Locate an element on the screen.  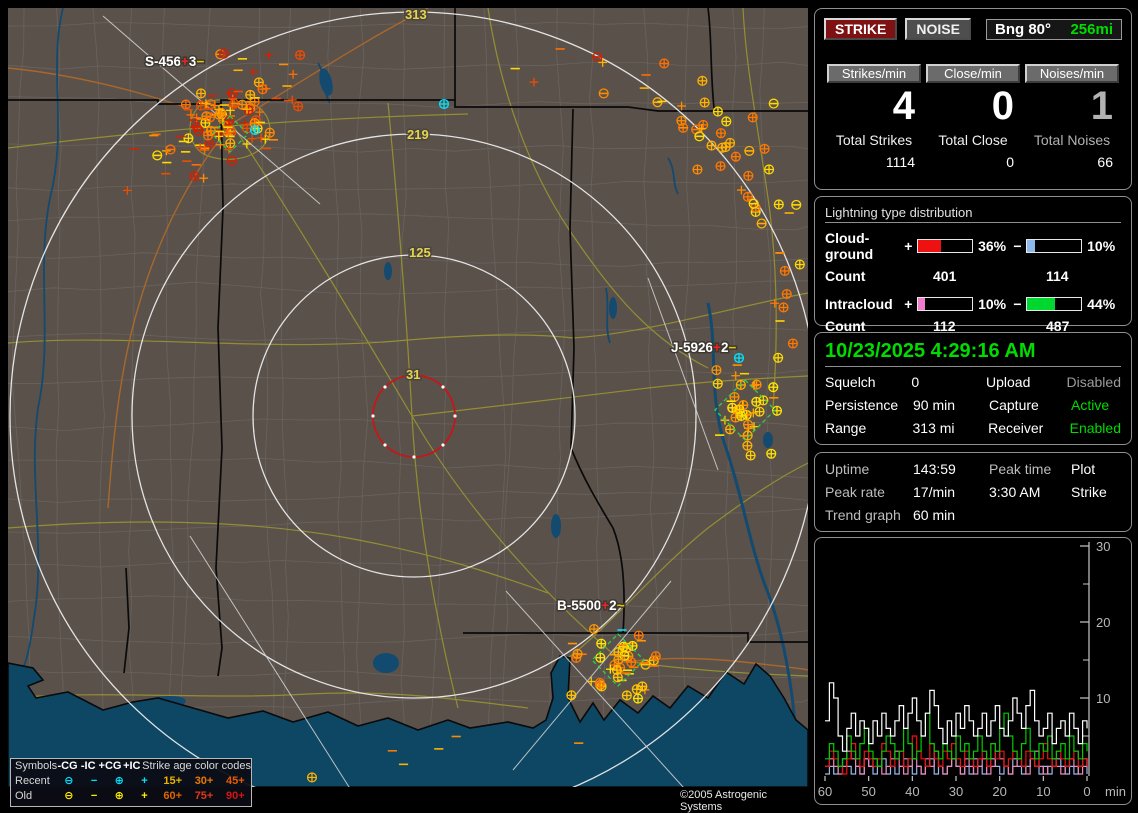
plot-label: Plot is located at coordinates (1083, 469).